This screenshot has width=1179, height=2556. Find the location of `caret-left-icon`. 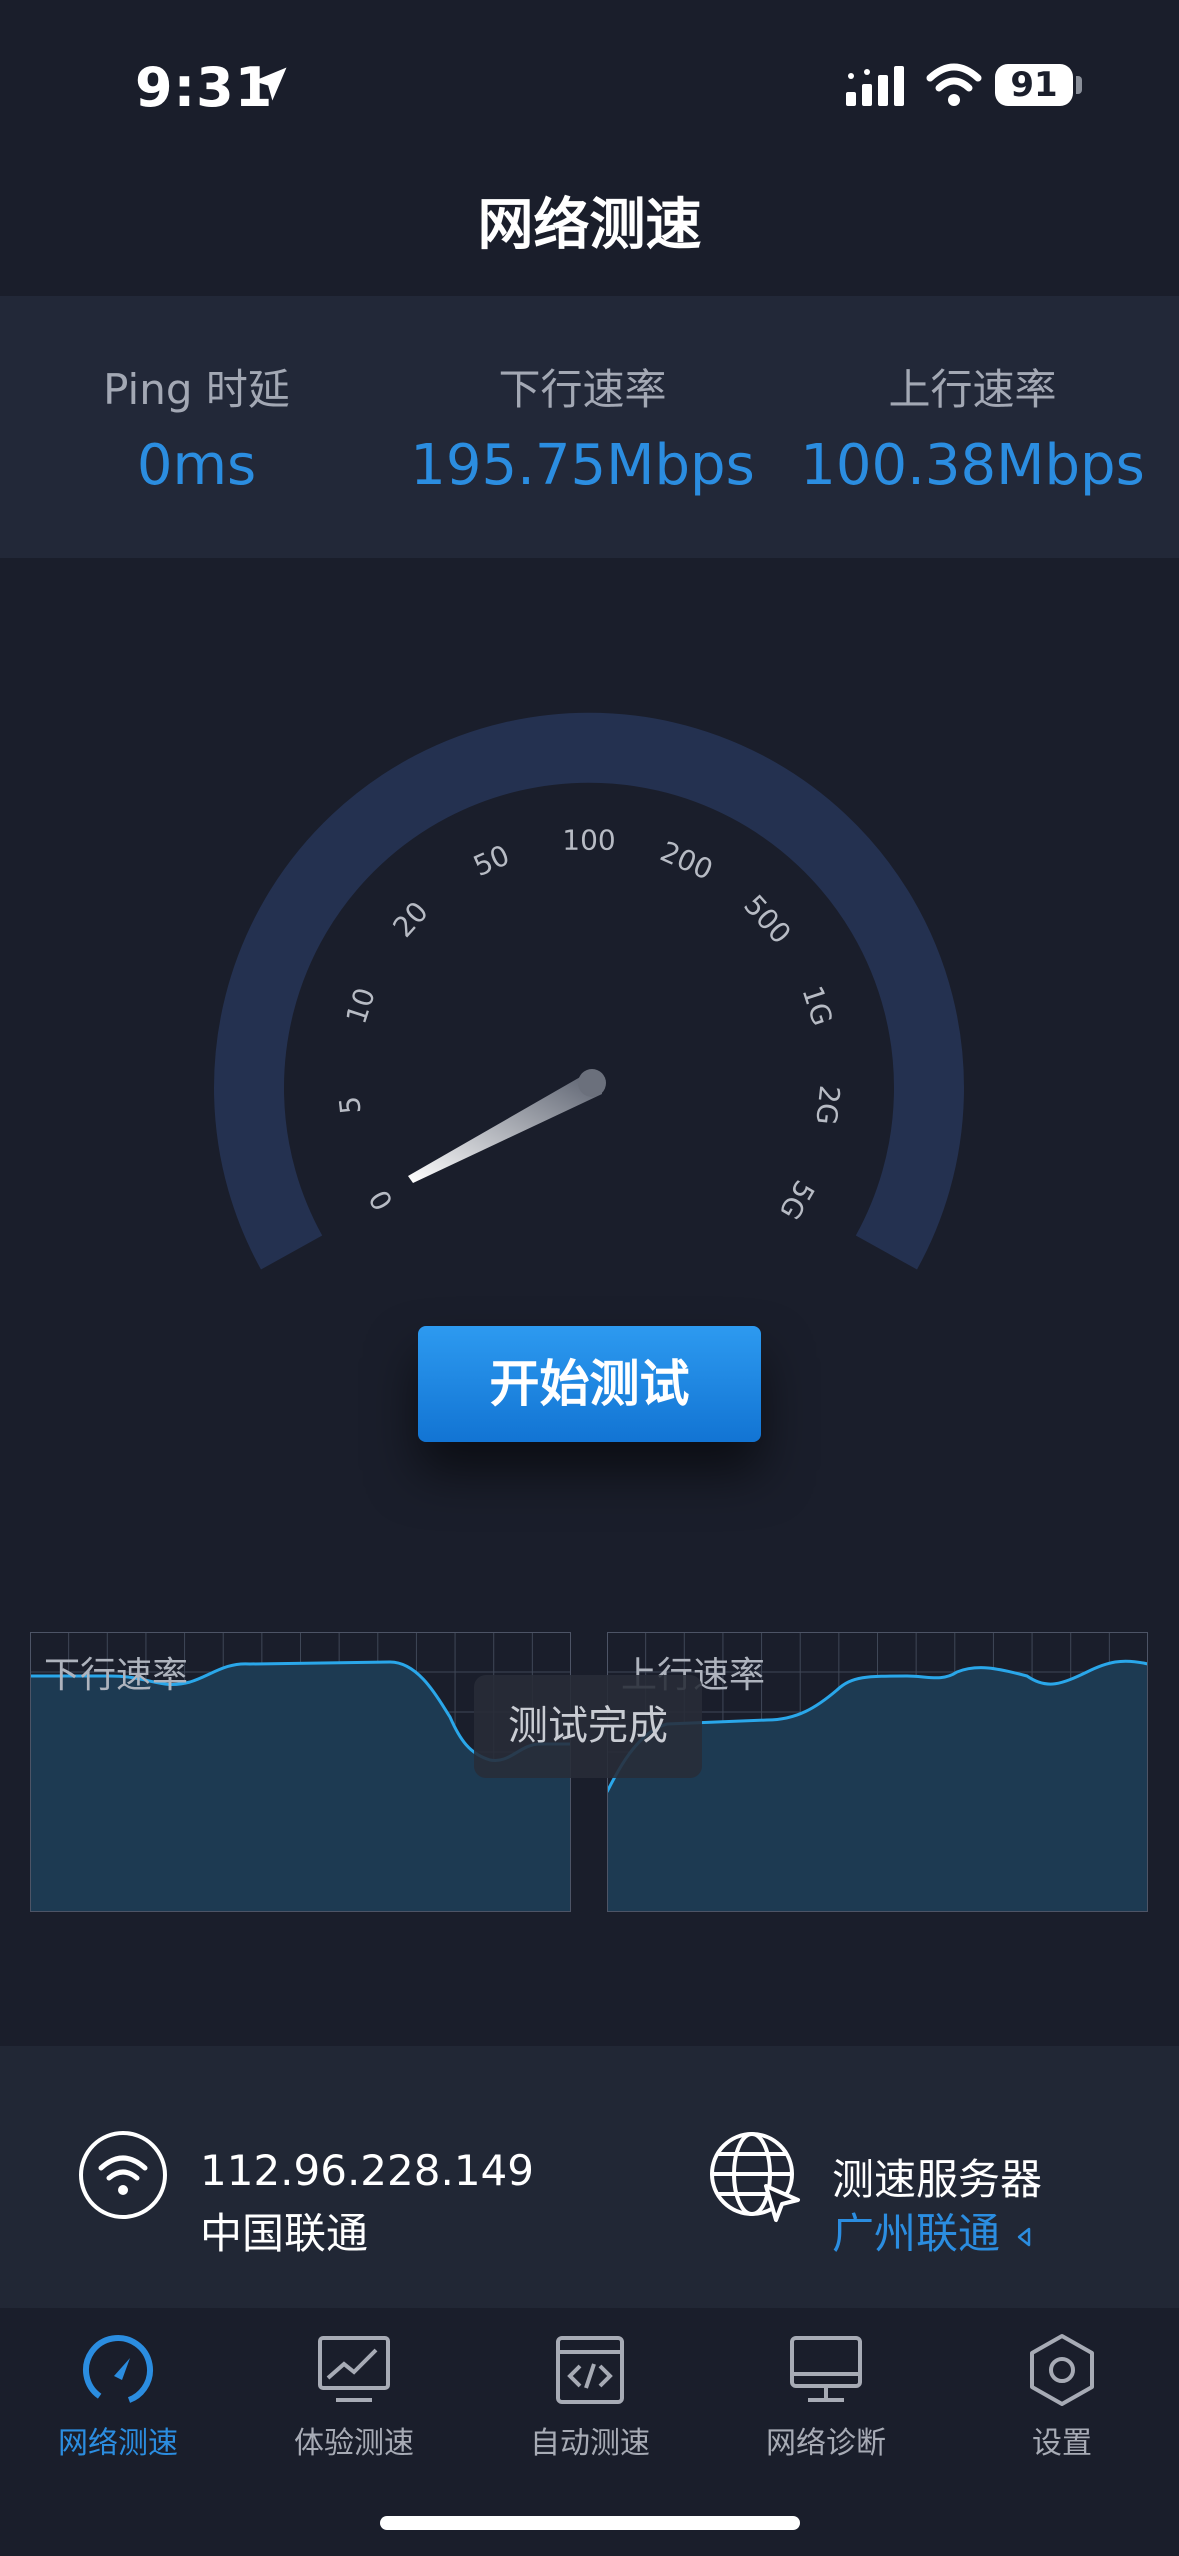

caret-left-icon is located at coordinates (1024, 2237).